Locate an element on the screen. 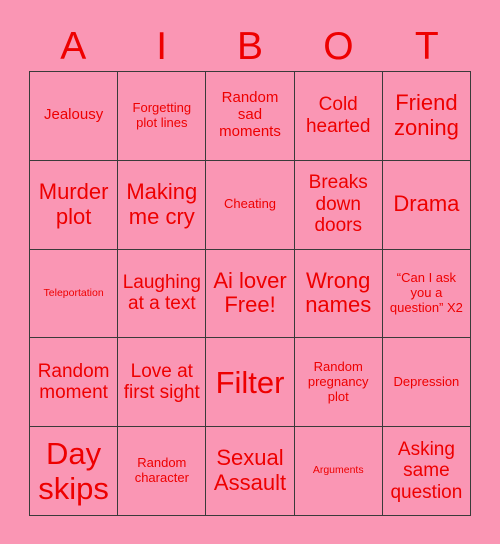 This screenshot has width=500, height=544. bingo-cell-r4c5: Depression is located at coordinates (427, 383).